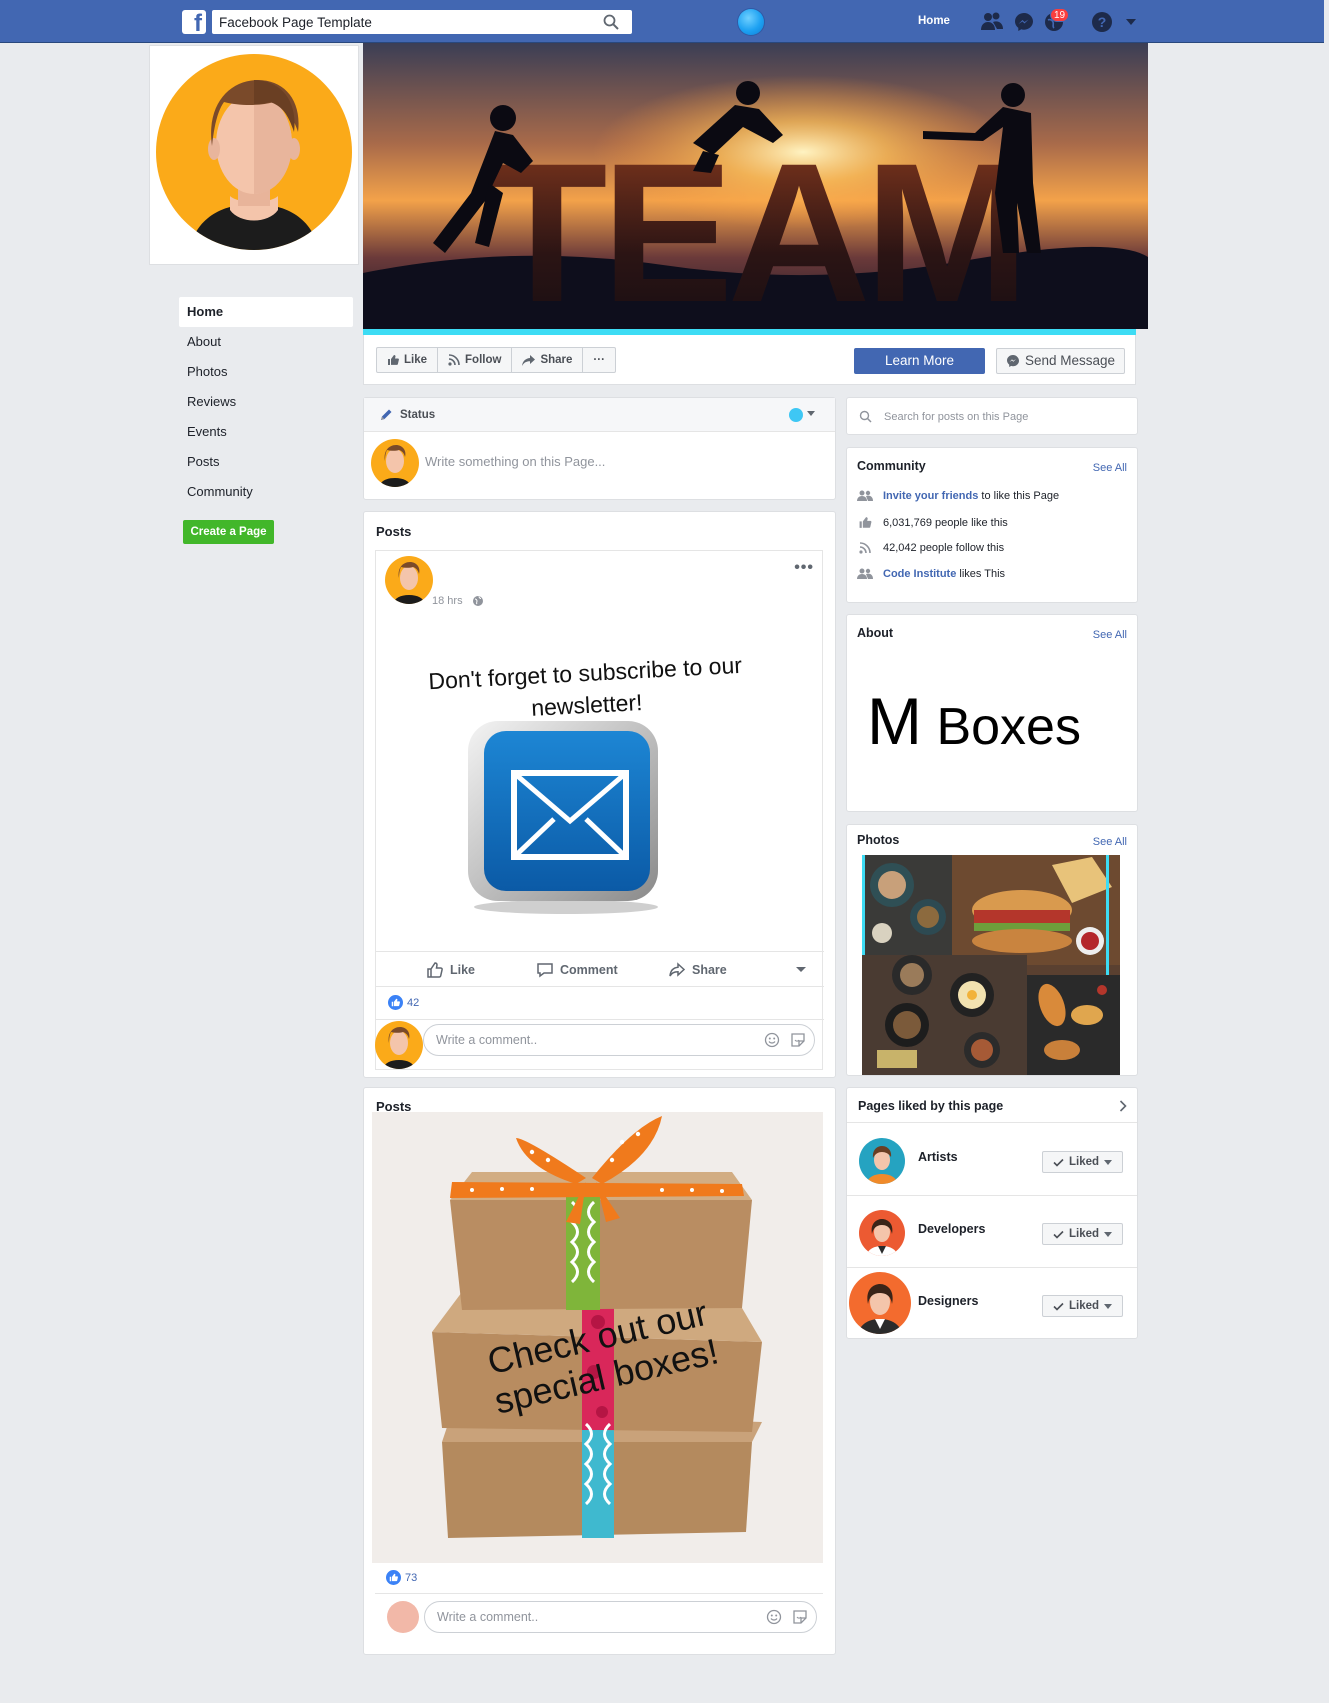 The height and width of the screenshot is (1703, 1329). I want to click on code-institute-rest: likes This, so click(982, 574).